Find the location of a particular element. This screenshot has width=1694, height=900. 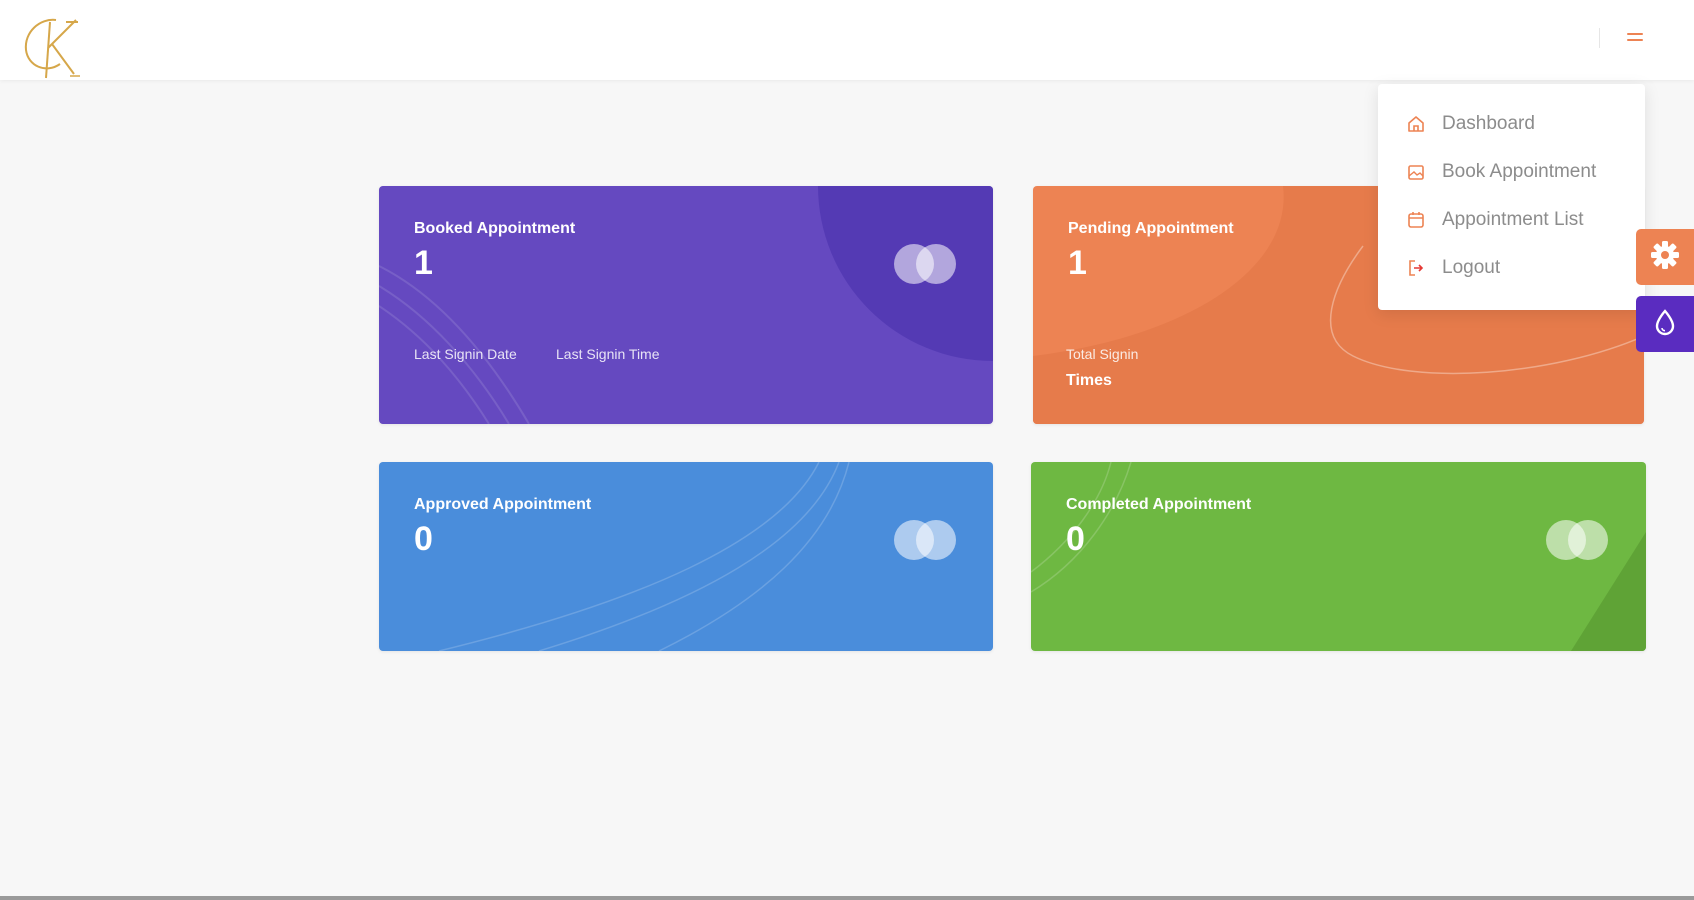

menu-item-label: Appointment List is located at coordinates (1513, 219).